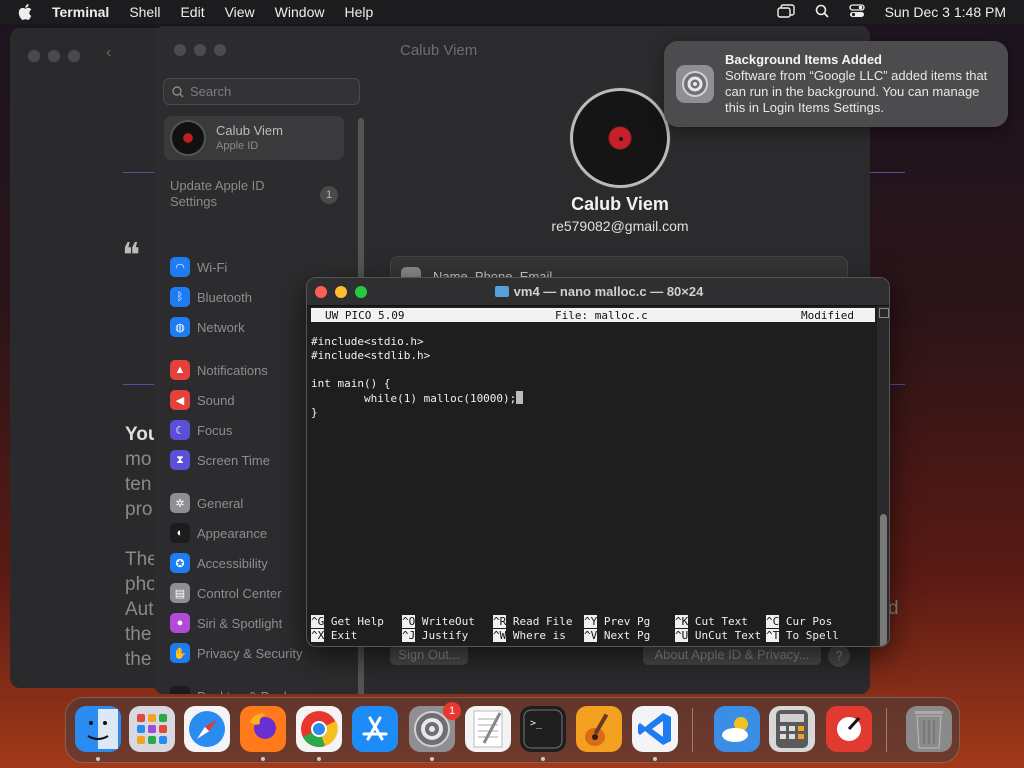  I want to click on system-settings-icon: 1, so click(435, 727).